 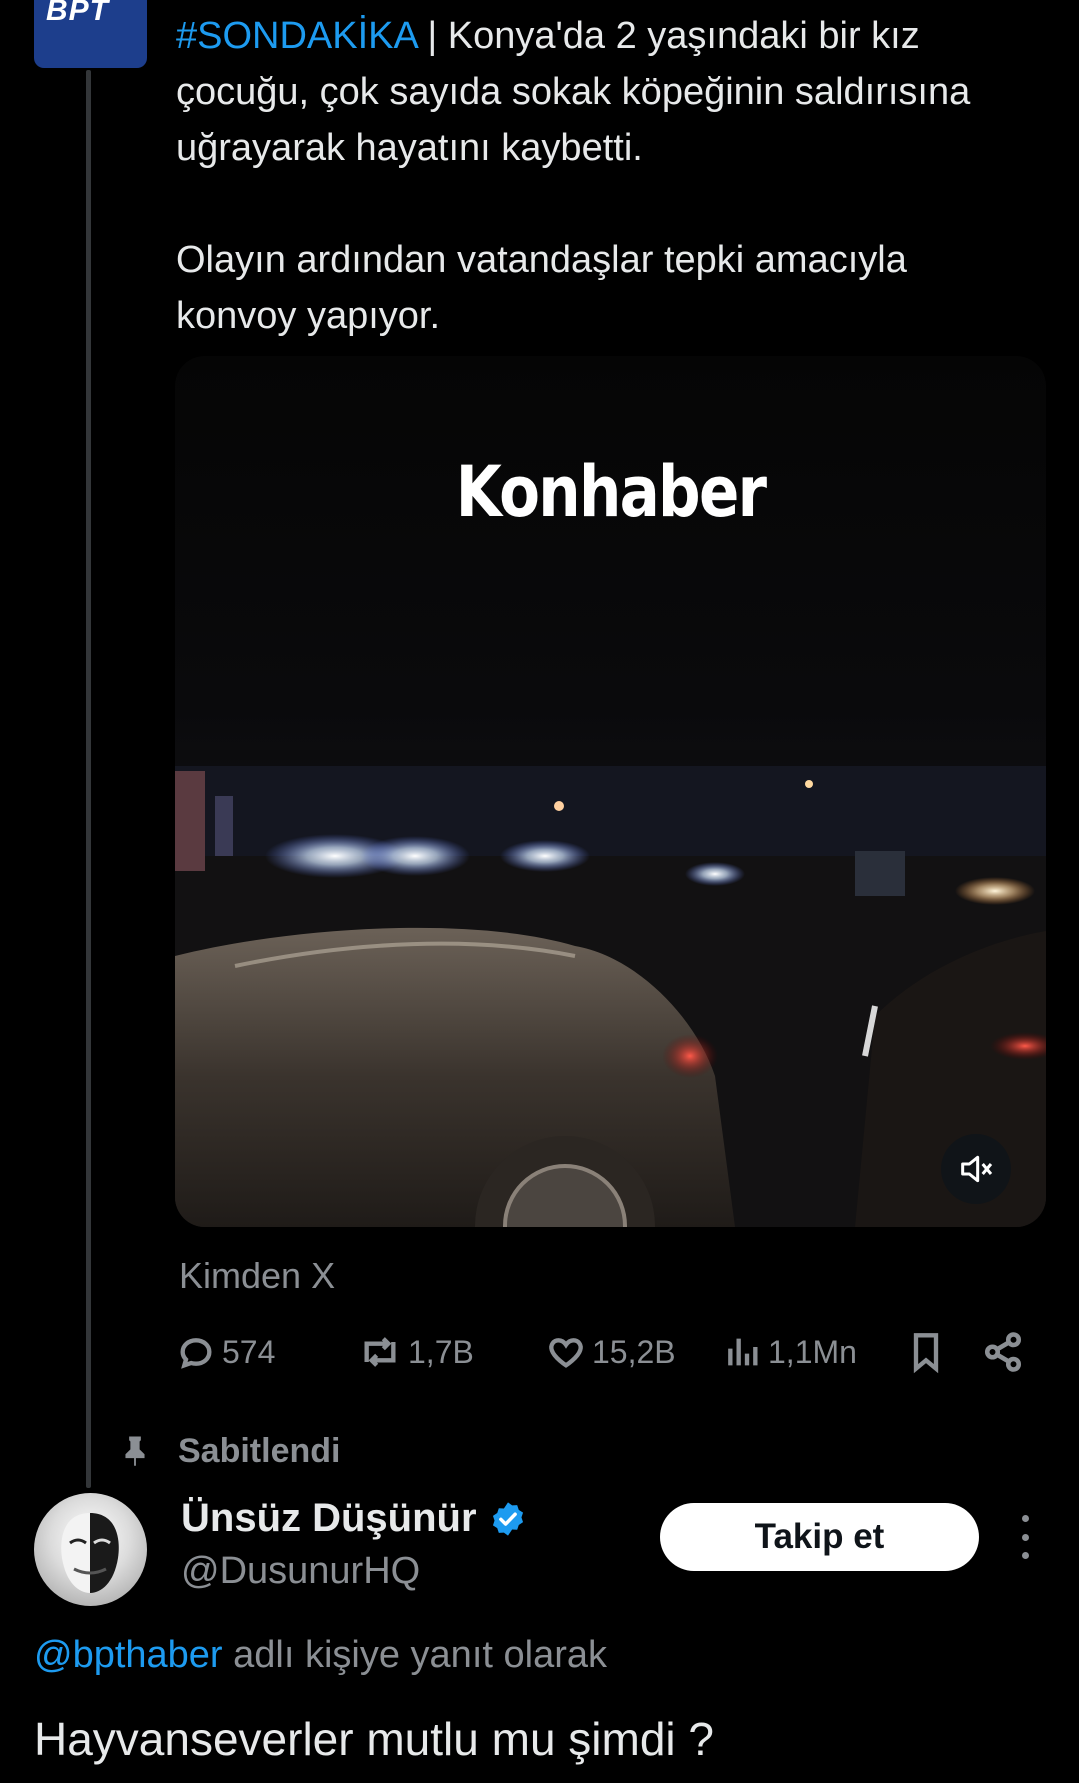 What do you see at coordinates (374, 1739) in the screenshot?
I see `reply-text: Hayvanseverler mutlu mu şimdi ?` at bounding box center [374, 1739].